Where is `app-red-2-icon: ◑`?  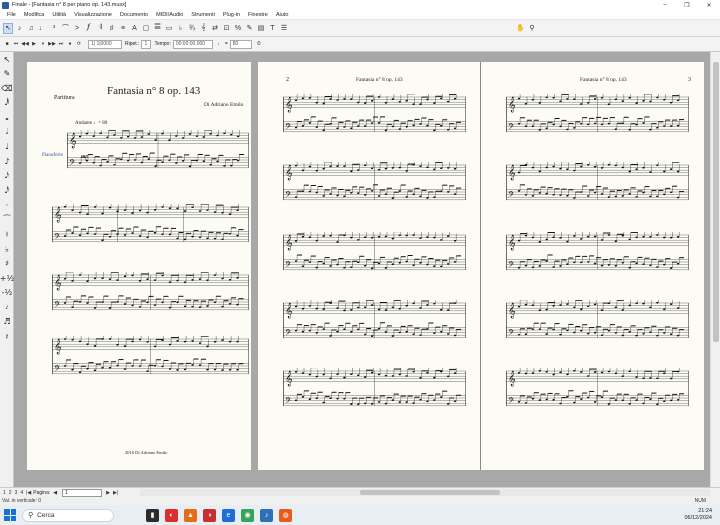
app-red-2-icon: ◑ is located at coordinates (209, 515).